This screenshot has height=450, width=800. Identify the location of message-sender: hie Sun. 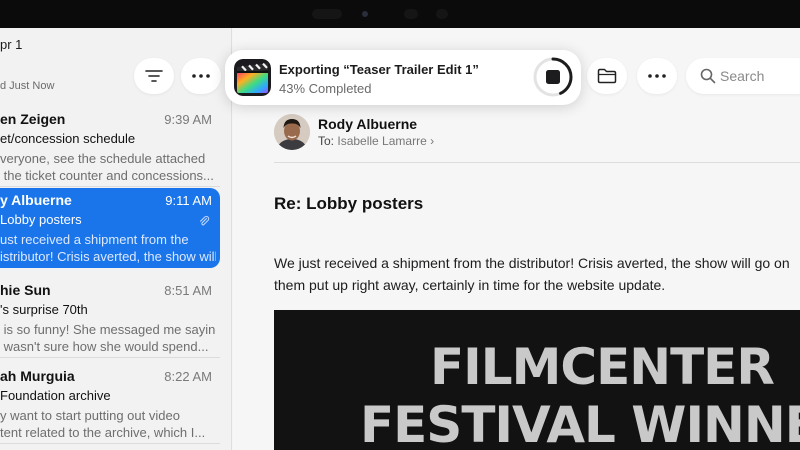
(25, 290).